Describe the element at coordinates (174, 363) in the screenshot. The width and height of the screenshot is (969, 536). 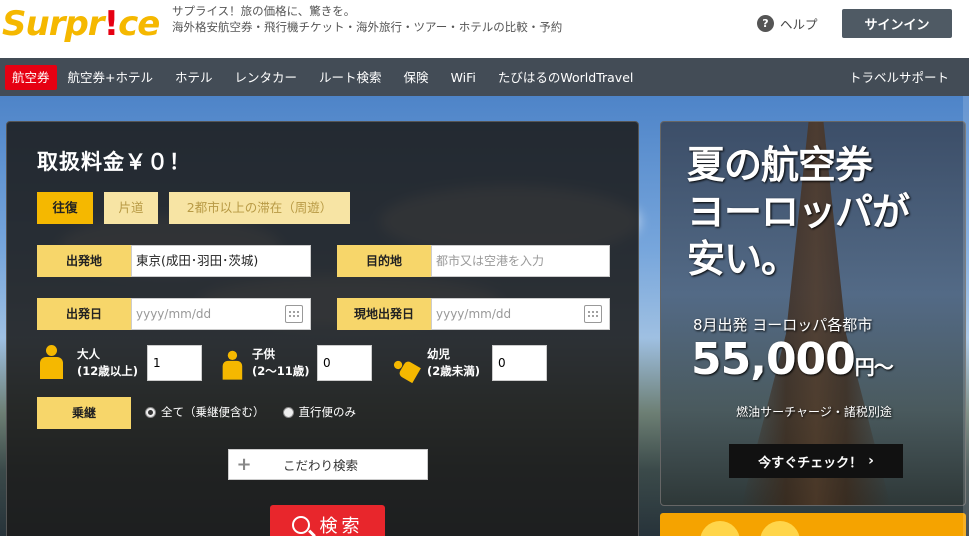
I see `adult-count-input: 1` at that location.